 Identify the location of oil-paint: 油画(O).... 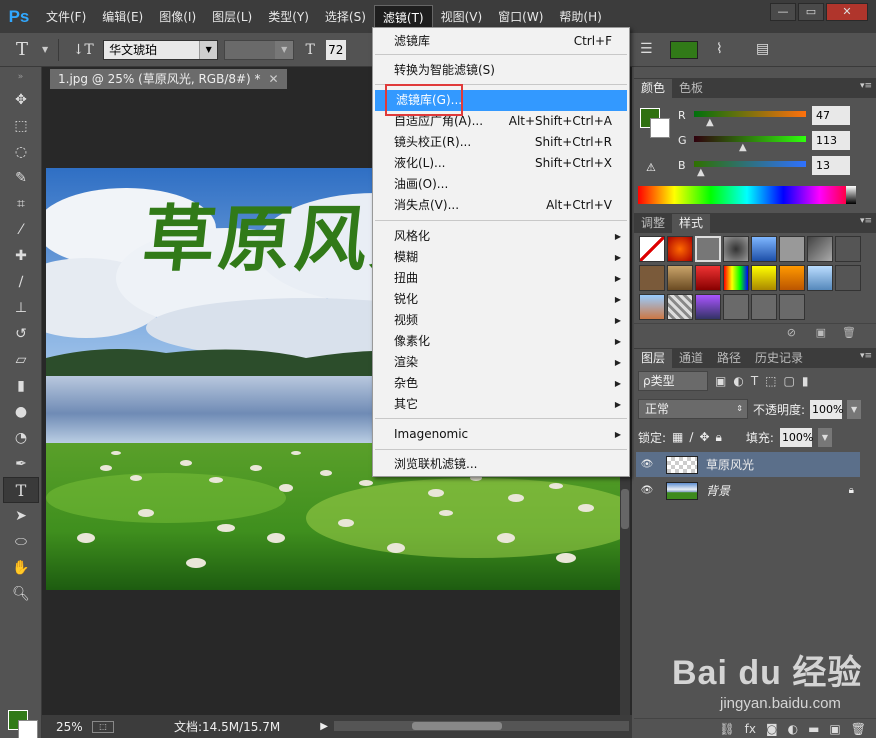
(501, 184).